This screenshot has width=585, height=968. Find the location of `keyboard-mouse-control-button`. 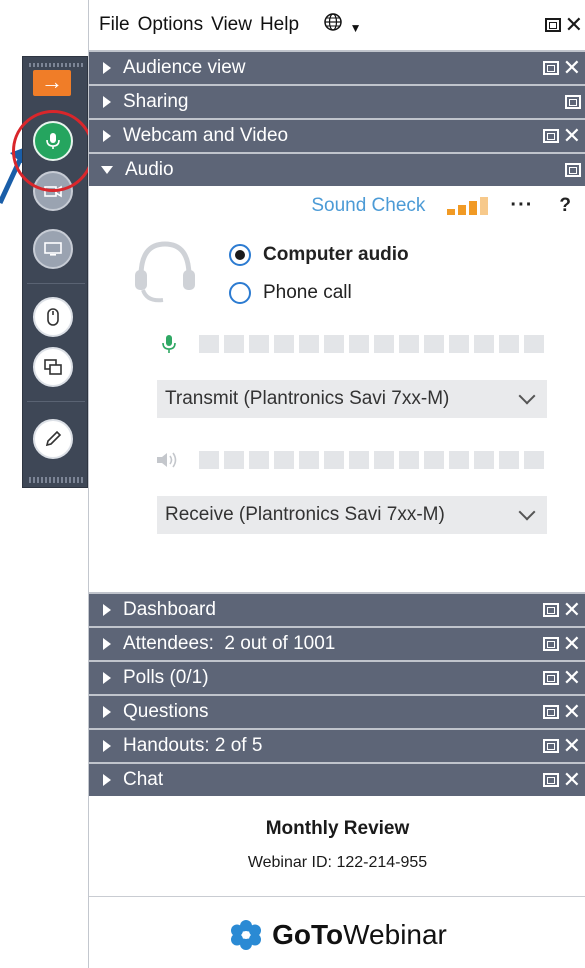

keyboard-mouse-control-button is located at coordinates (53, 317).